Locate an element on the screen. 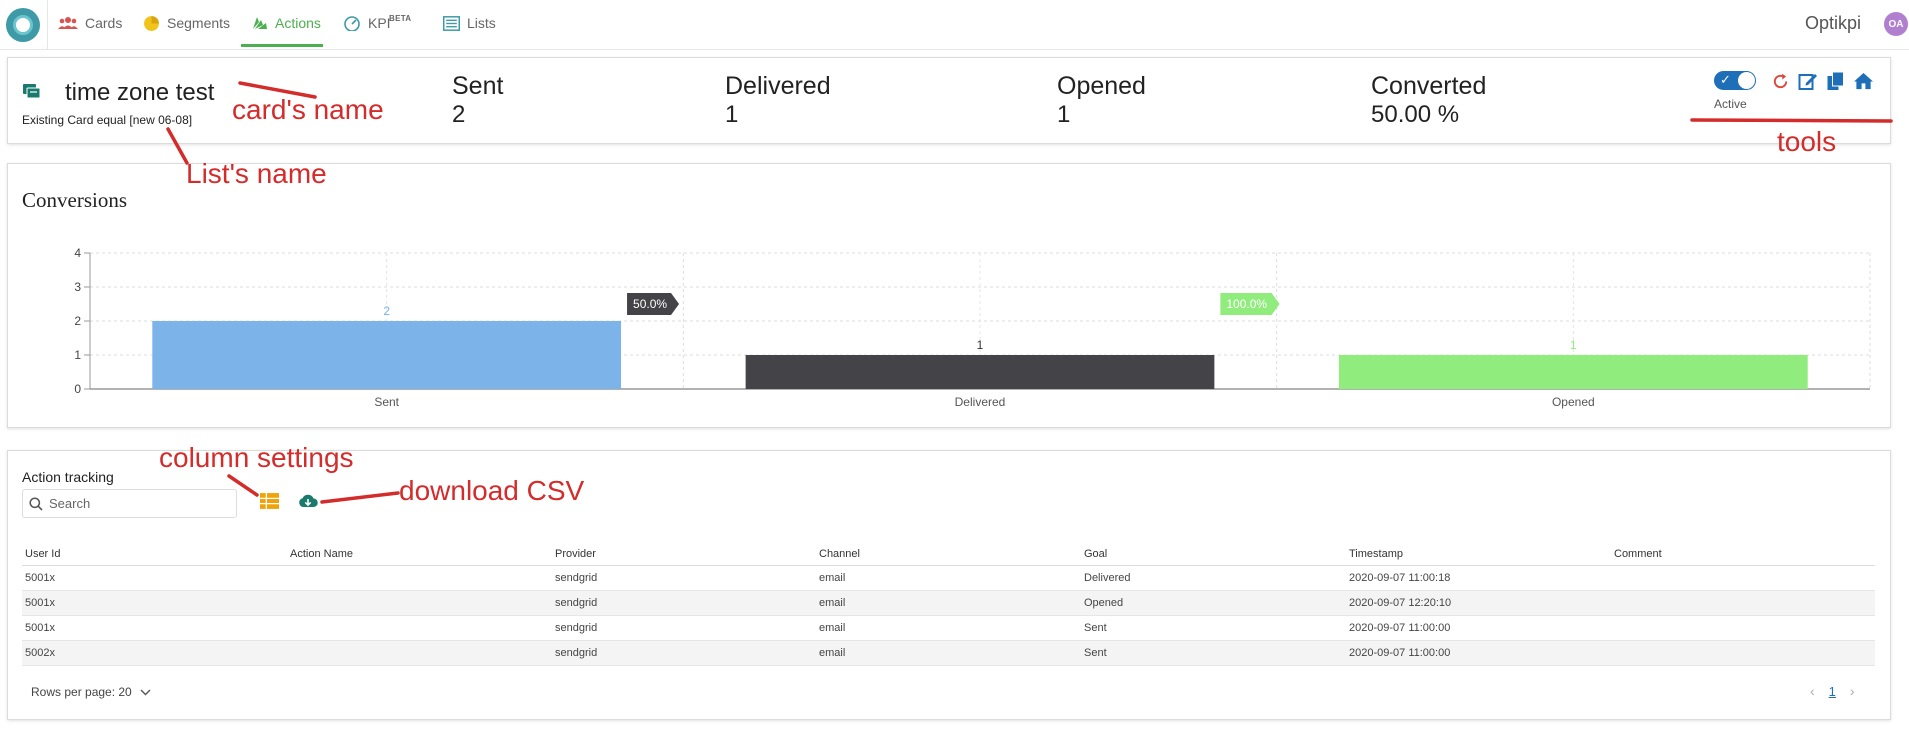 The width and height of the screenshot is (1909, 751). annotation-card-name: card's name is located at coordinates (308, 109).